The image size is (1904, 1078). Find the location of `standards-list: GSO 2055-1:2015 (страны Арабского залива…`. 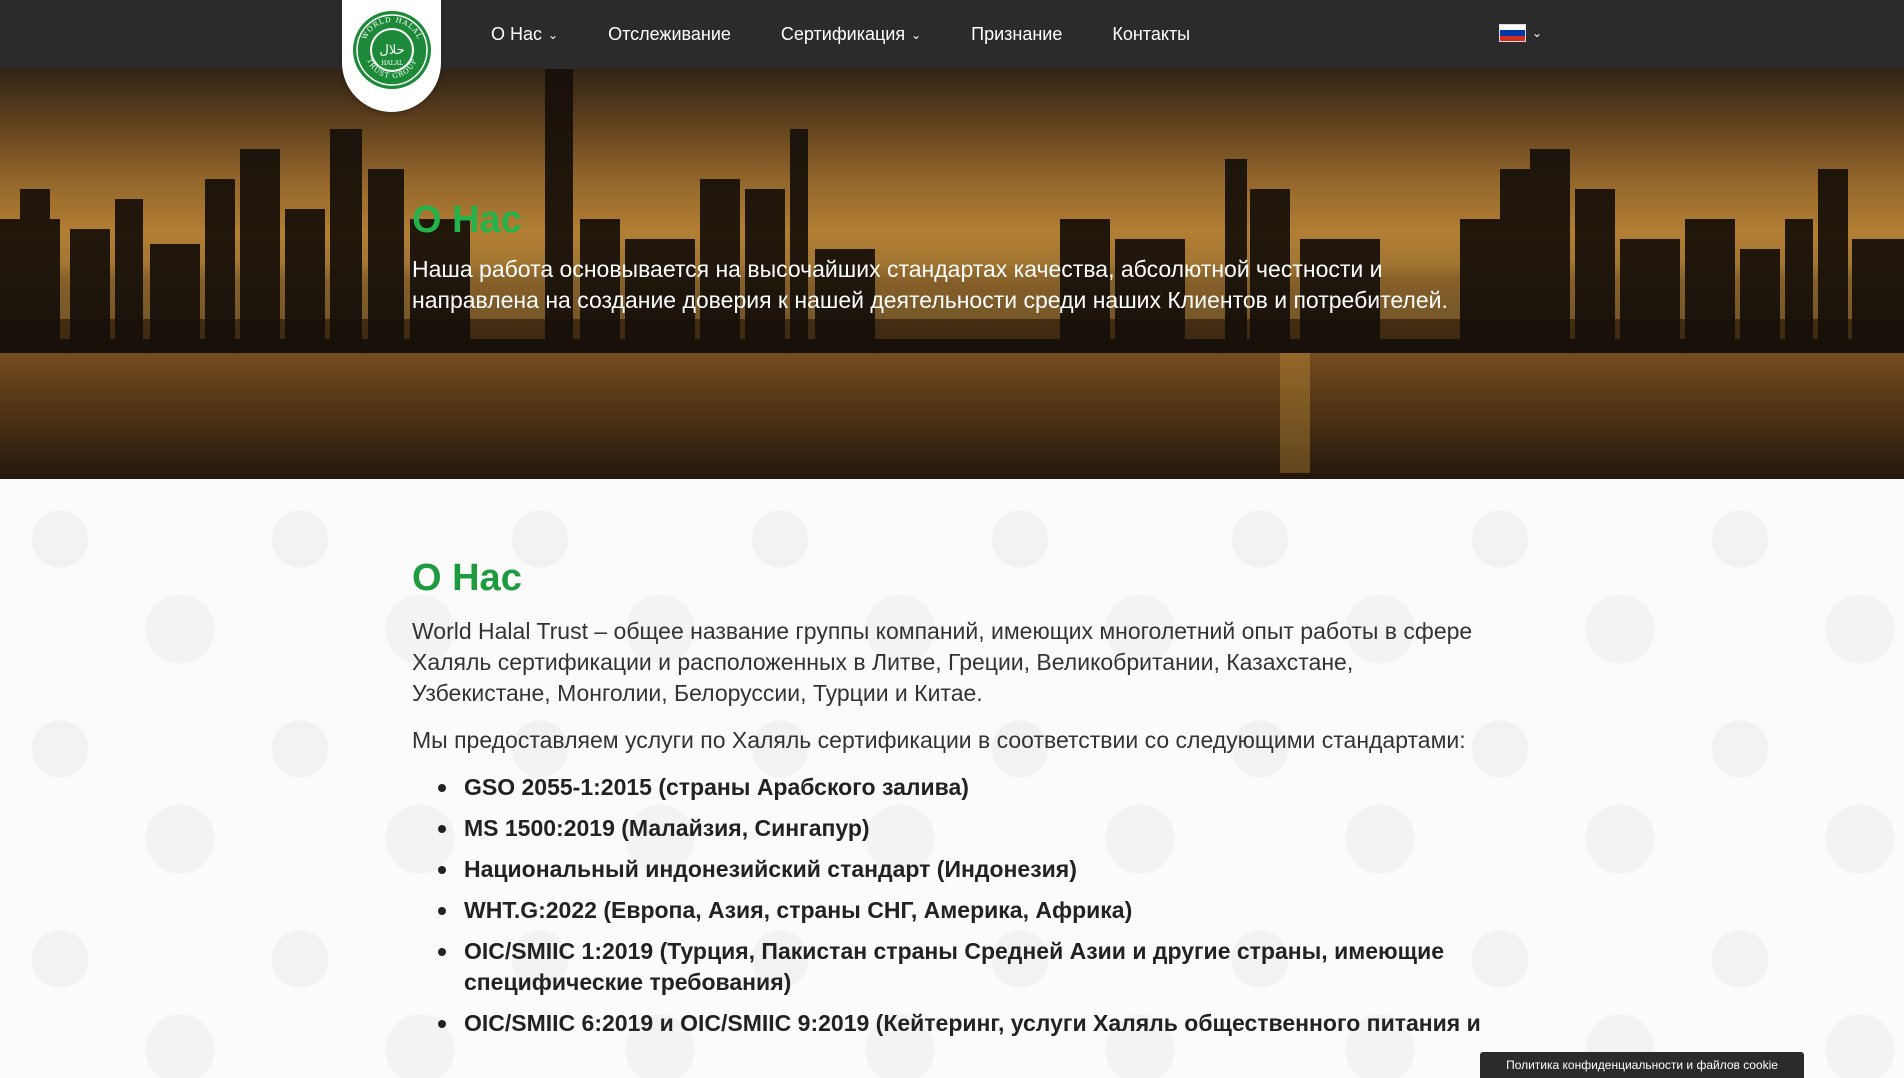

standards-list: GSO 2055-1:2015 (страны Арабского залива… is located at coordinates (961, 905).